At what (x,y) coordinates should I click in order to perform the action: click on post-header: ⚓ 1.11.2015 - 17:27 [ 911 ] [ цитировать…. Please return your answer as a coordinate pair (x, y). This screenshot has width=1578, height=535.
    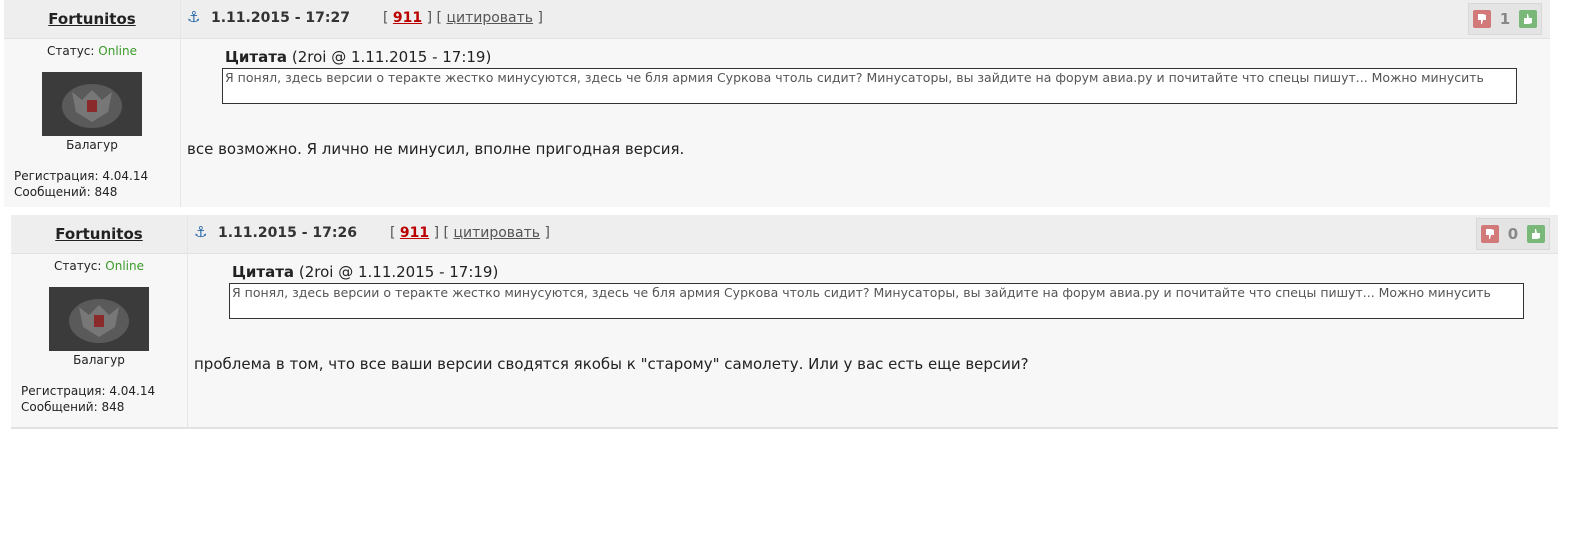
    Looking at the image, I should click on (865, 19).